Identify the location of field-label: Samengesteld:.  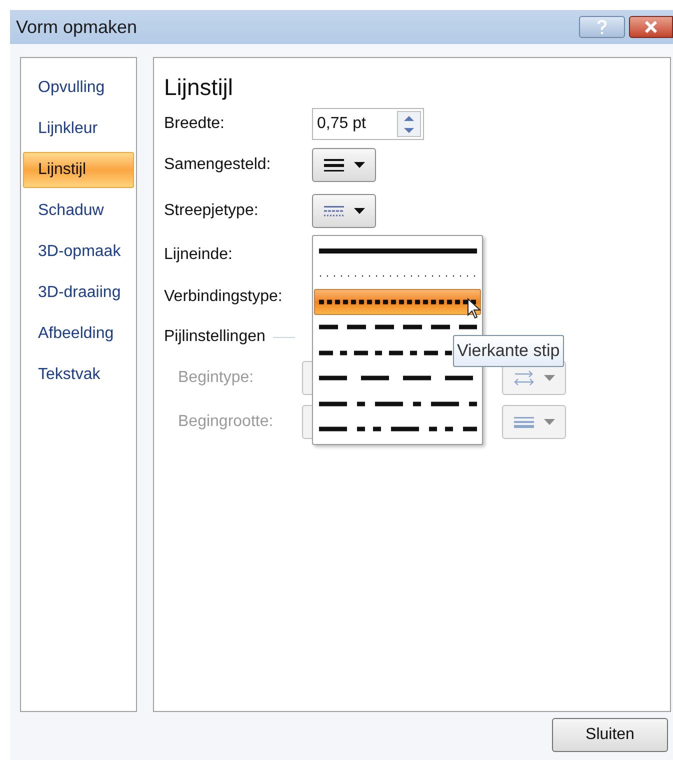
(218, 165).